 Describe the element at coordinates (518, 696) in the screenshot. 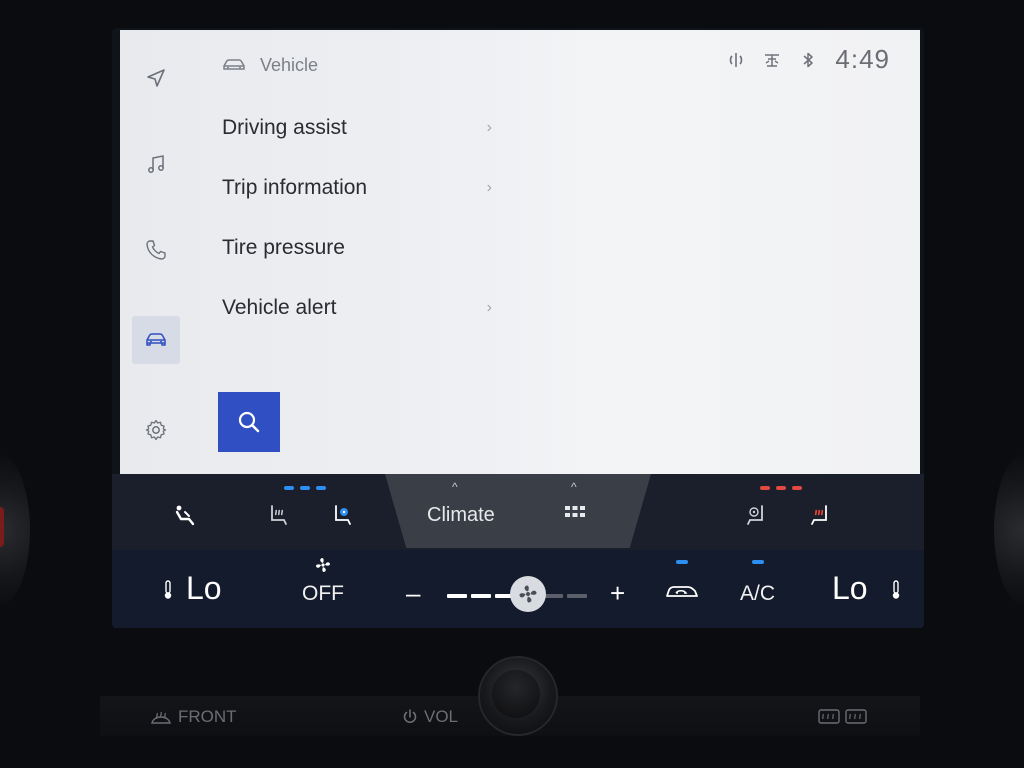

I see `volume-knob` at that location.